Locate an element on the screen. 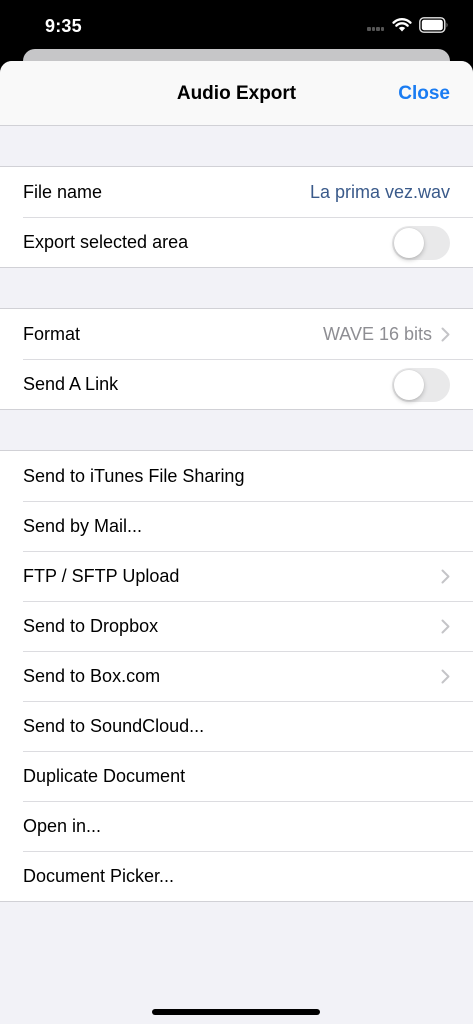 The width and height of the screenshot is (473, 1024). action-label: Send to Box.com is located at coordinates (92, 675).